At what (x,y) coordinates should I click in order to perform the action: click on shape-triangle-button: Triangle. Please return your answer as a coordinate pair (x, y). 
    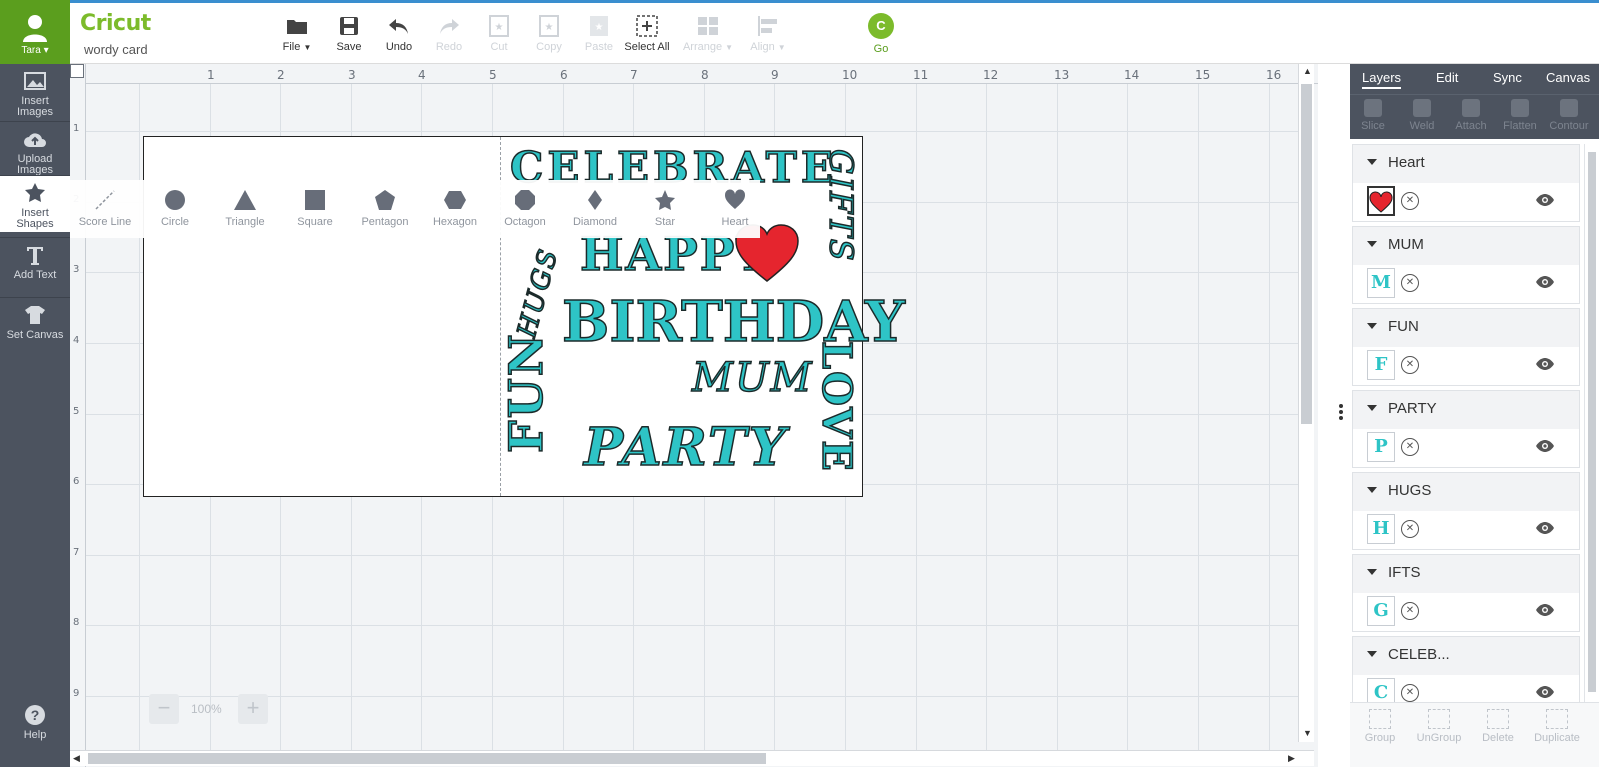
    Looking at the image, I should click on (245, 208).